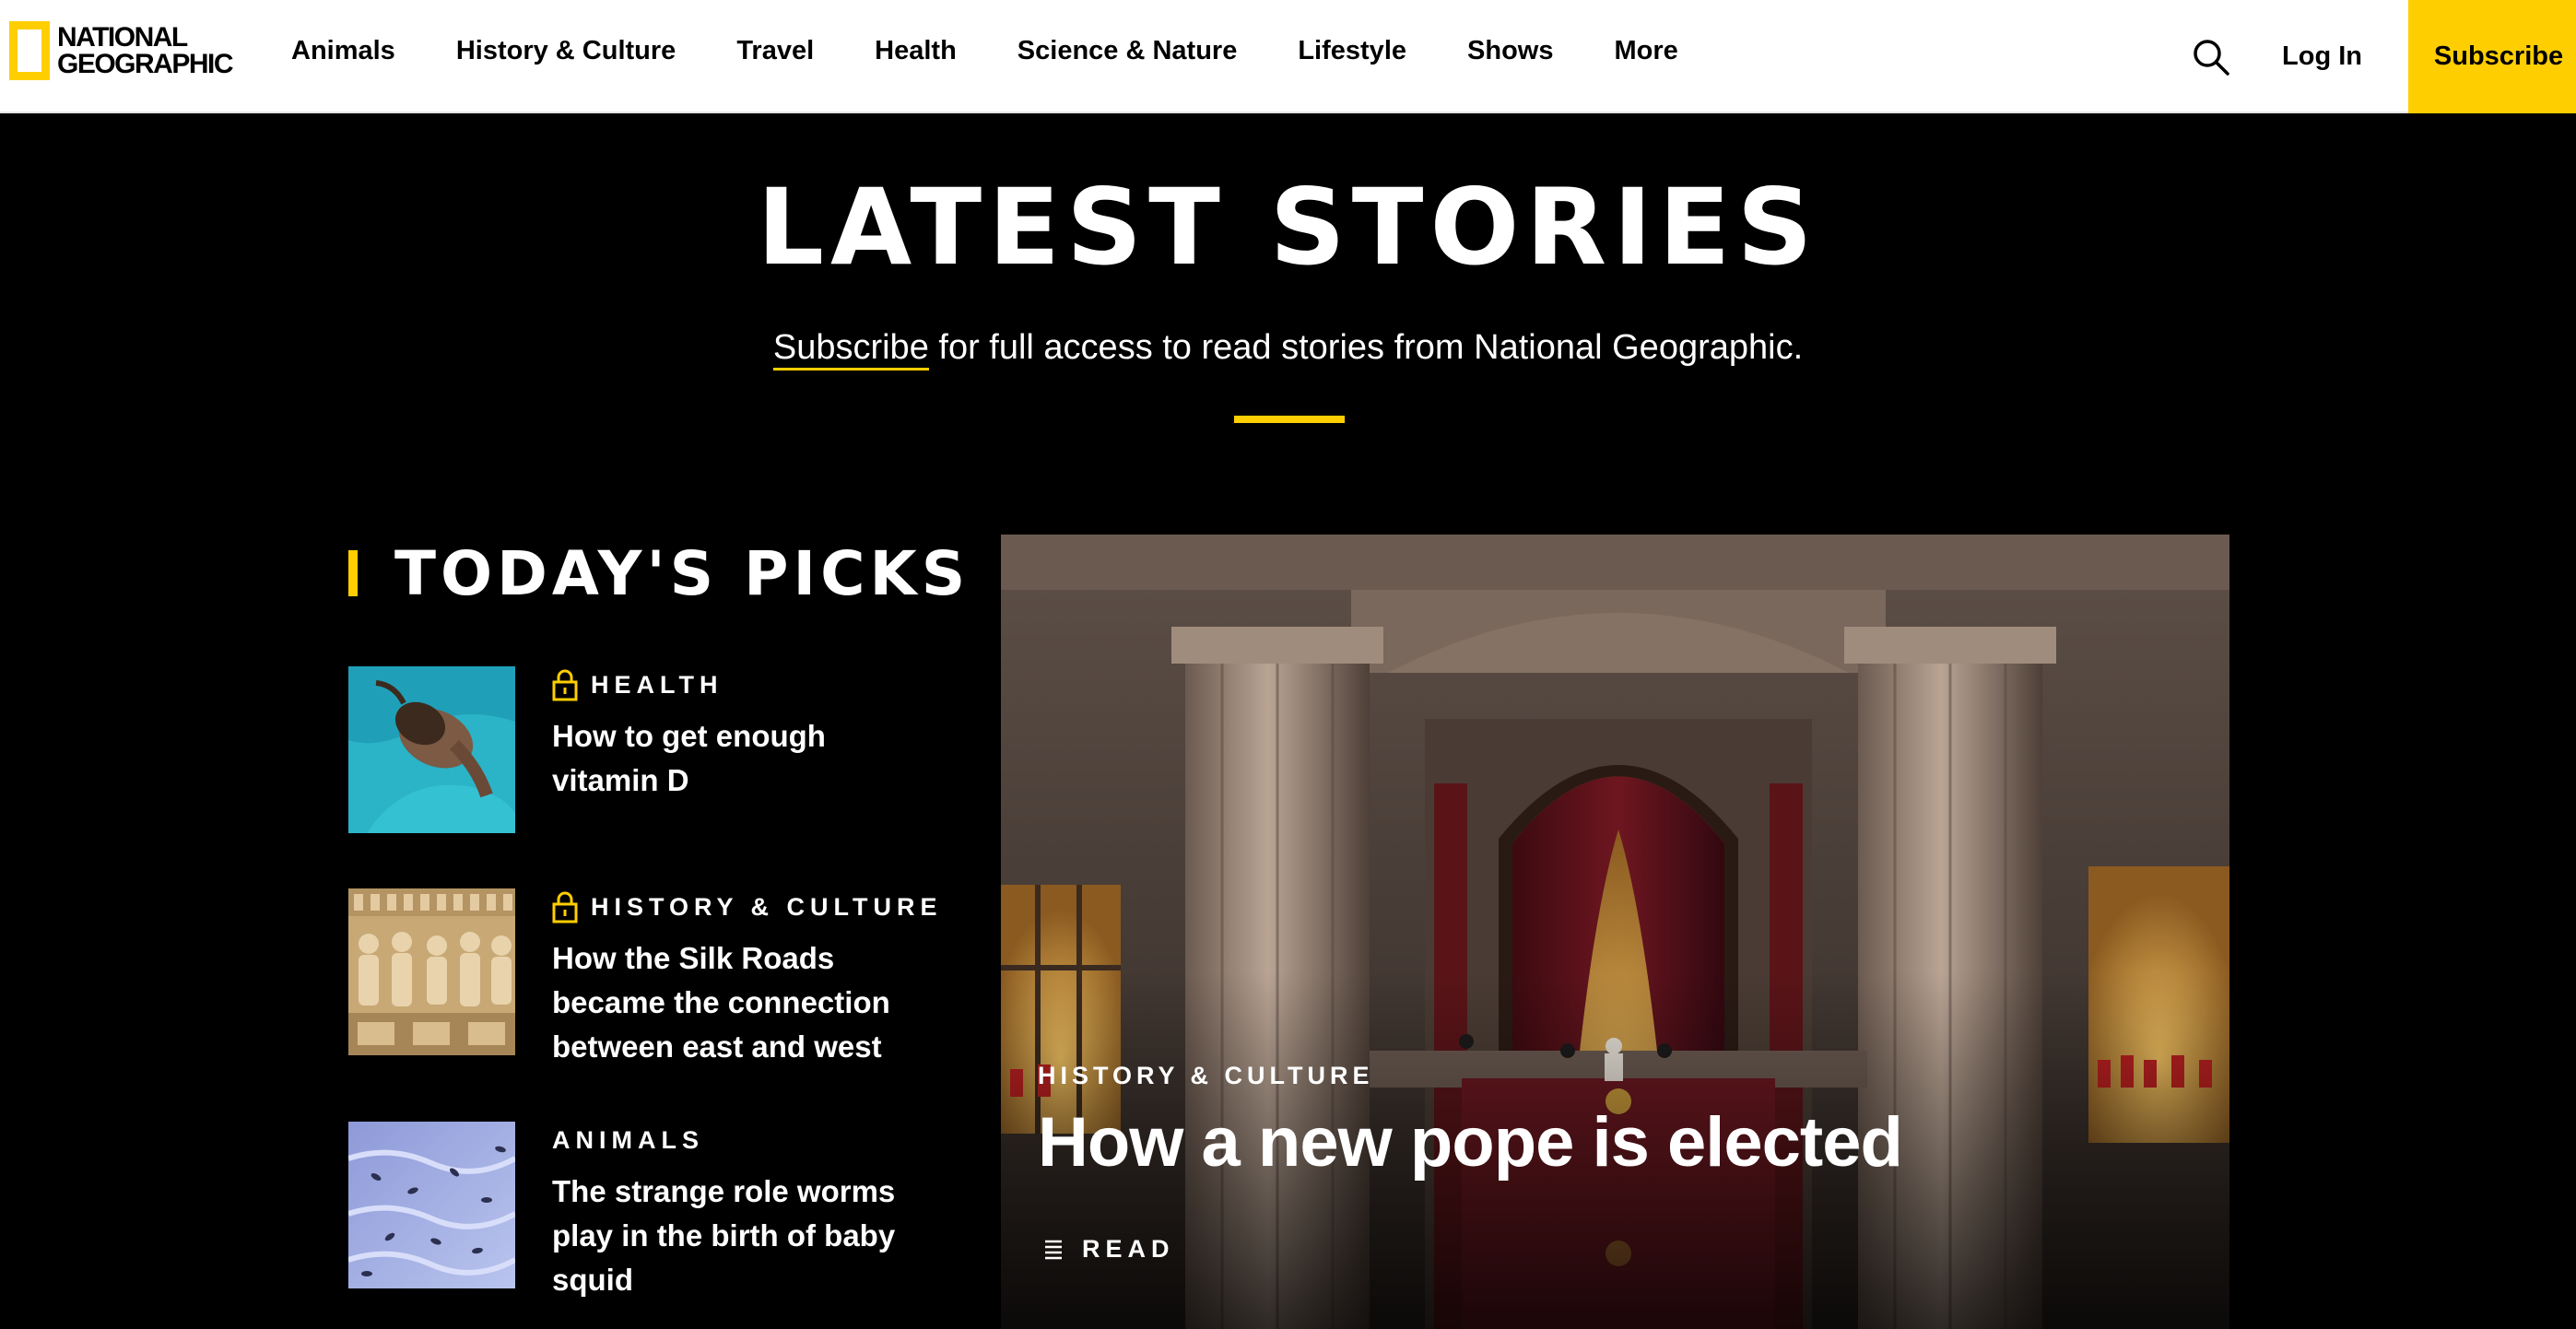  What do you see at coordinates (767, 907) in the screenshot?
I see `pick-category-label: HISTORY & CULTURE` at bounding box center [767, 907].